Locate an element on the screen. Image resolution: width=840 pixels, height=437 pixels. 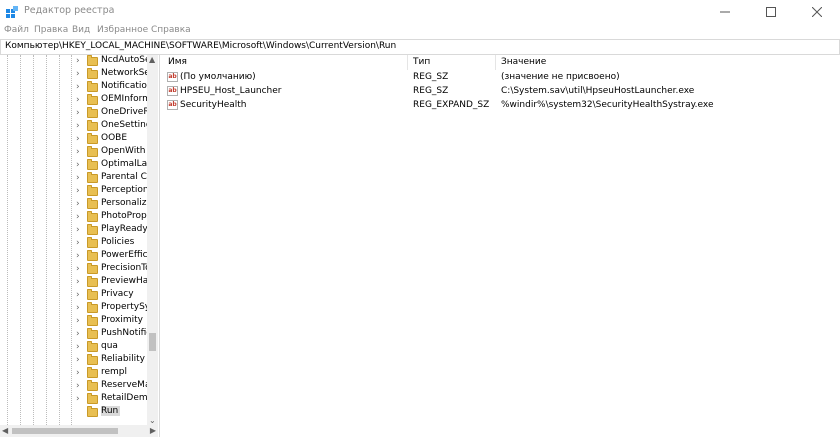
tree-item: › Personalizat is located at coordinates (73, 204).